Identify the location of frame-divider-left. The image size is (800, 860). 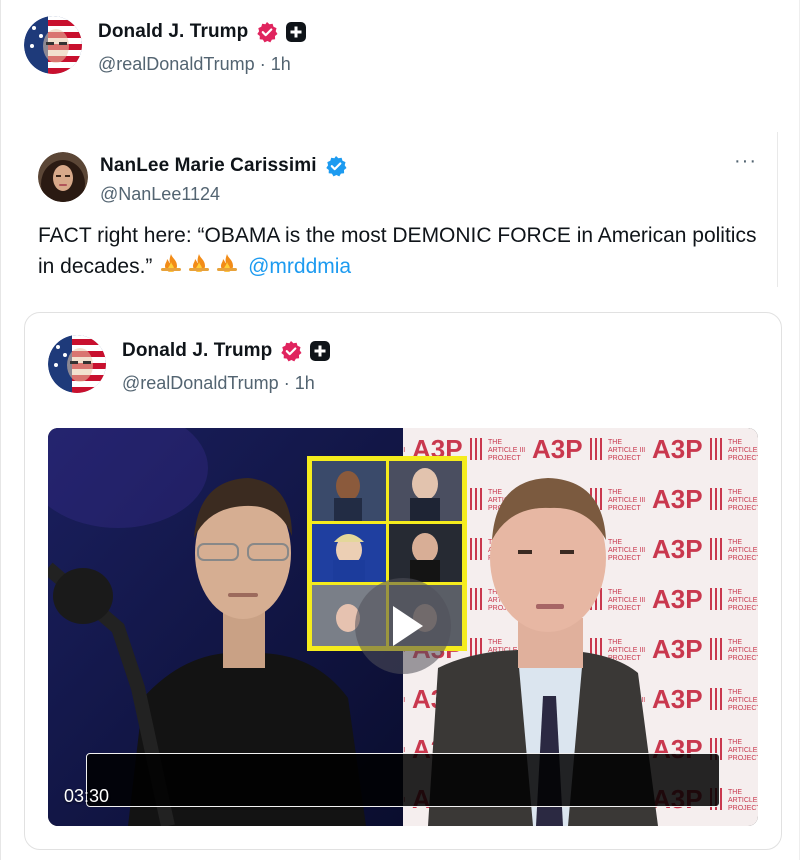
(0, 430).